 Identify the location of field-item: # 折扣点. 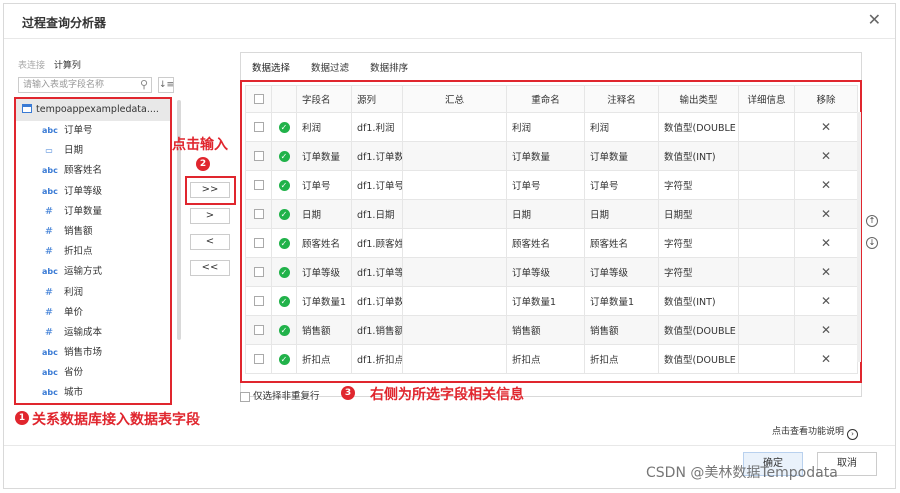
(93, 252).